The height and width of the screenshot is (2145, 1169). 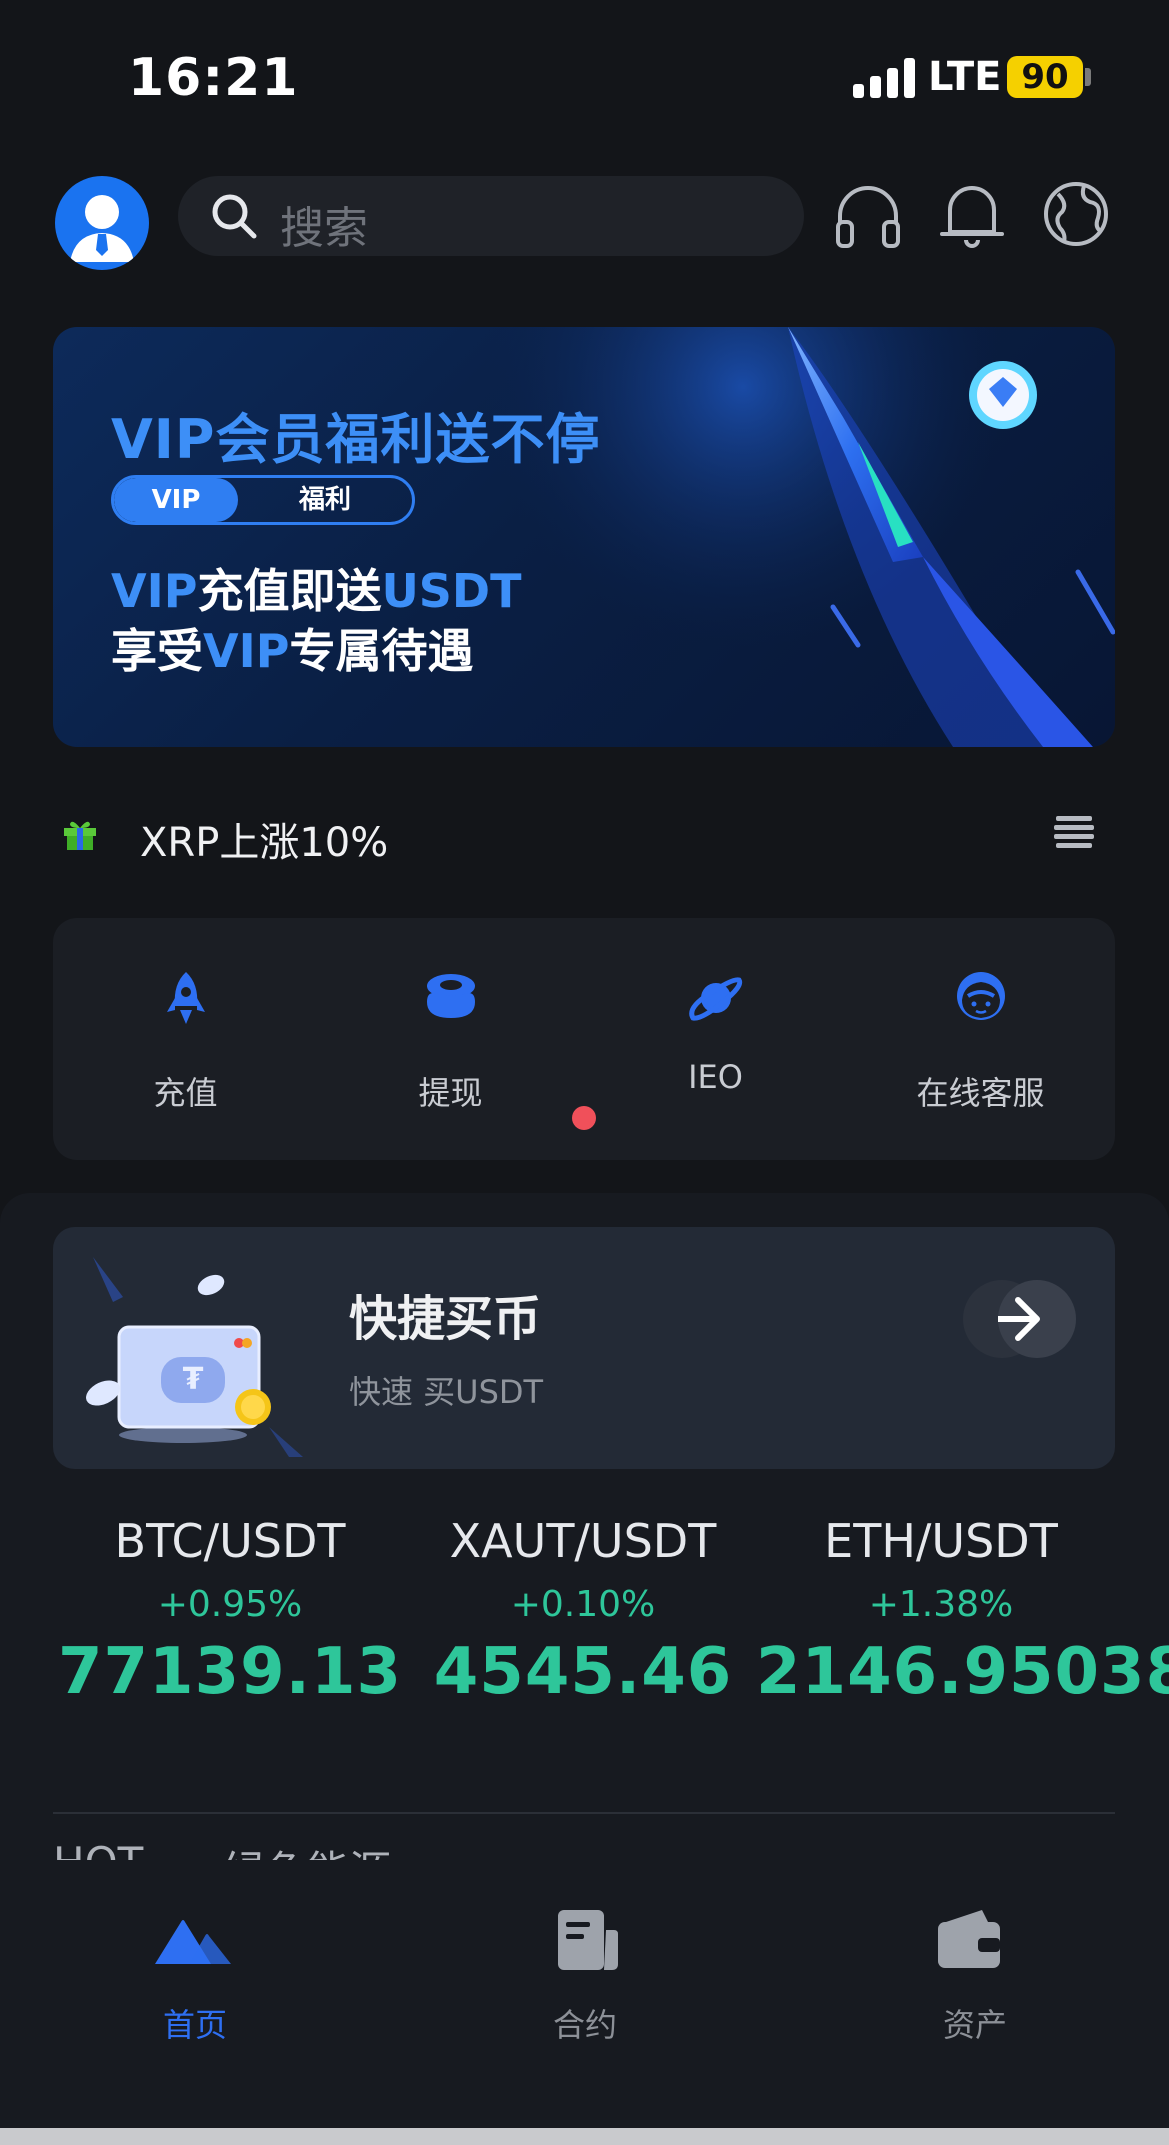 I want to click on banner-line-1: VIP充值即送USDT, so click(x=316, y=588).